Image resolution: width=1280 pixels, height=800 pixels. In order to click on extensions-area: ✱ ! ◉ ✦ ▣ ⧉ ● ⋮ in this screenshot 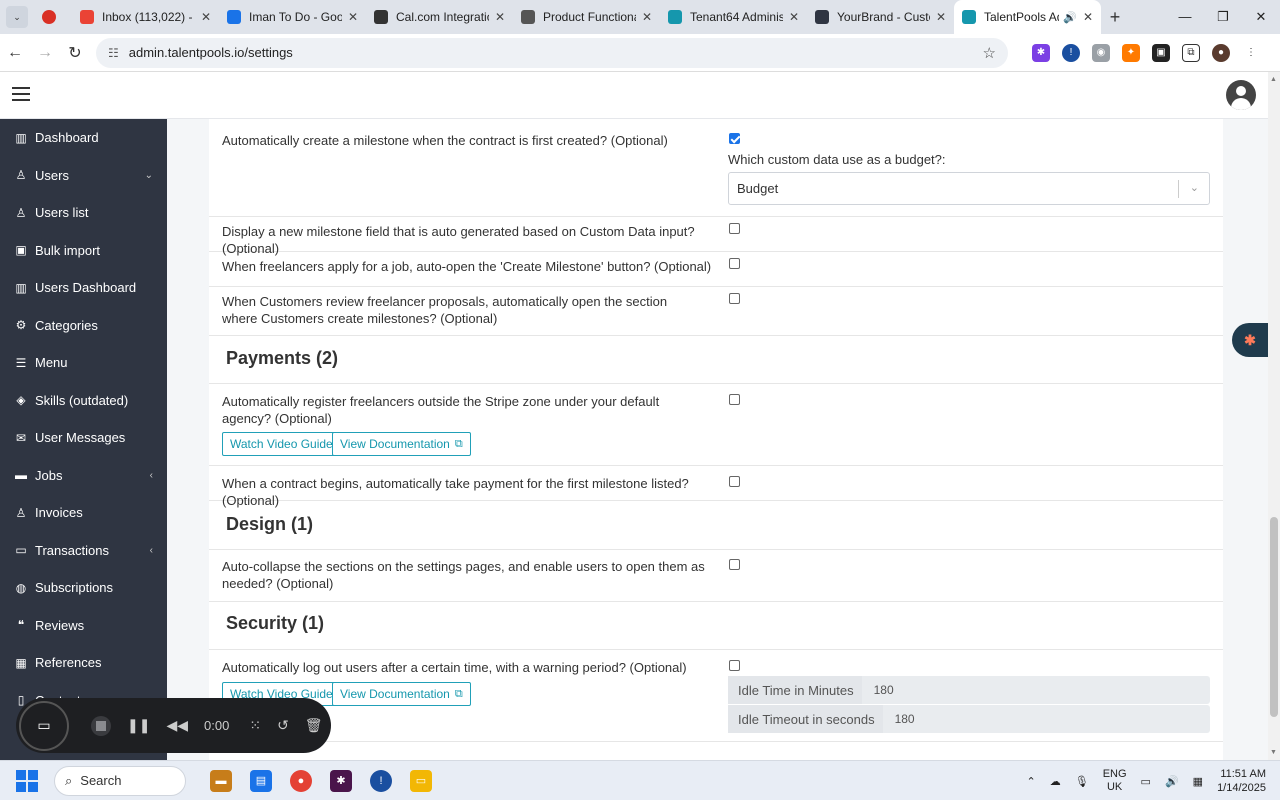, I will do `click(1146, 52)`.